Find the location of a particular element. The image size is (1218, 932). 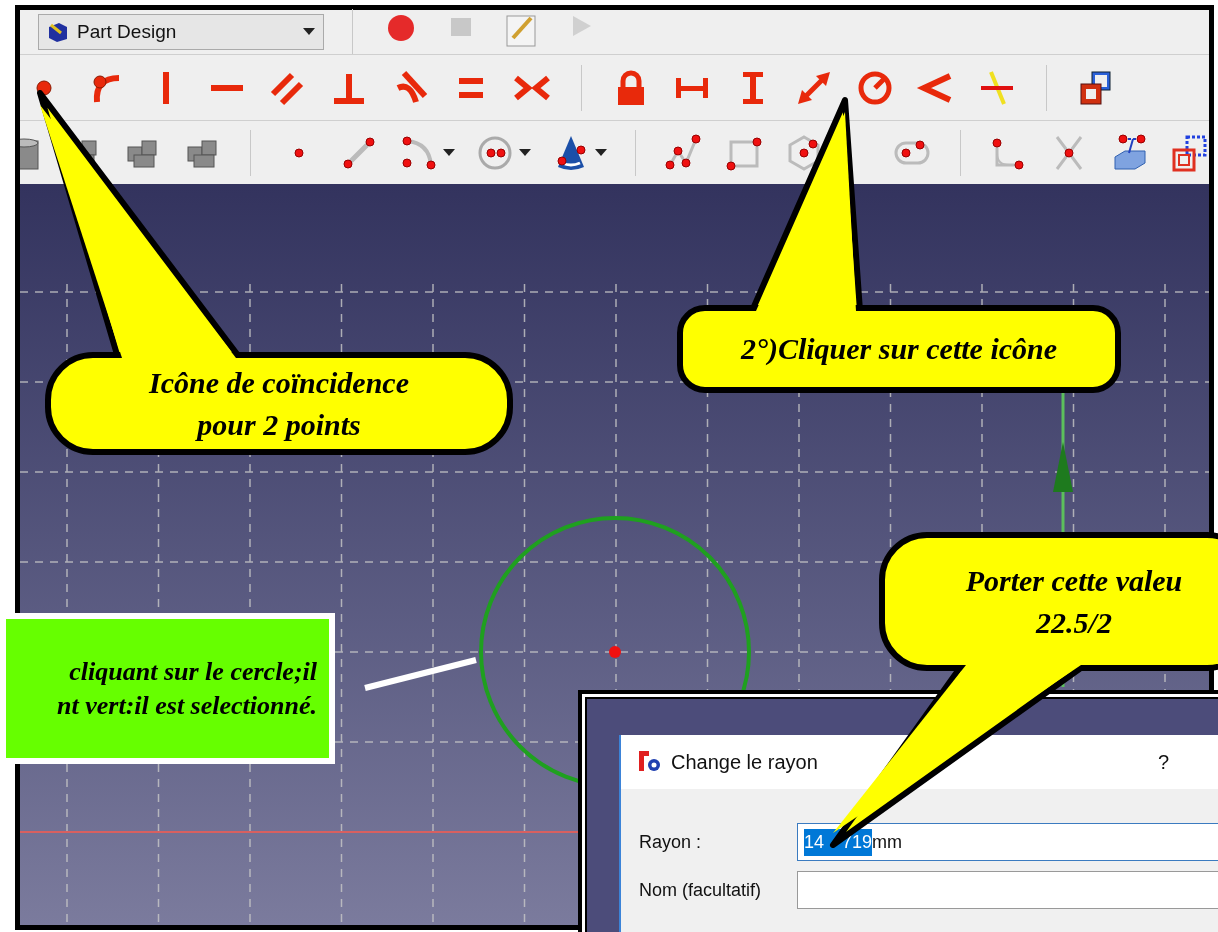

field-label: Nom (facultatif) is located at coordinates (701, 890).